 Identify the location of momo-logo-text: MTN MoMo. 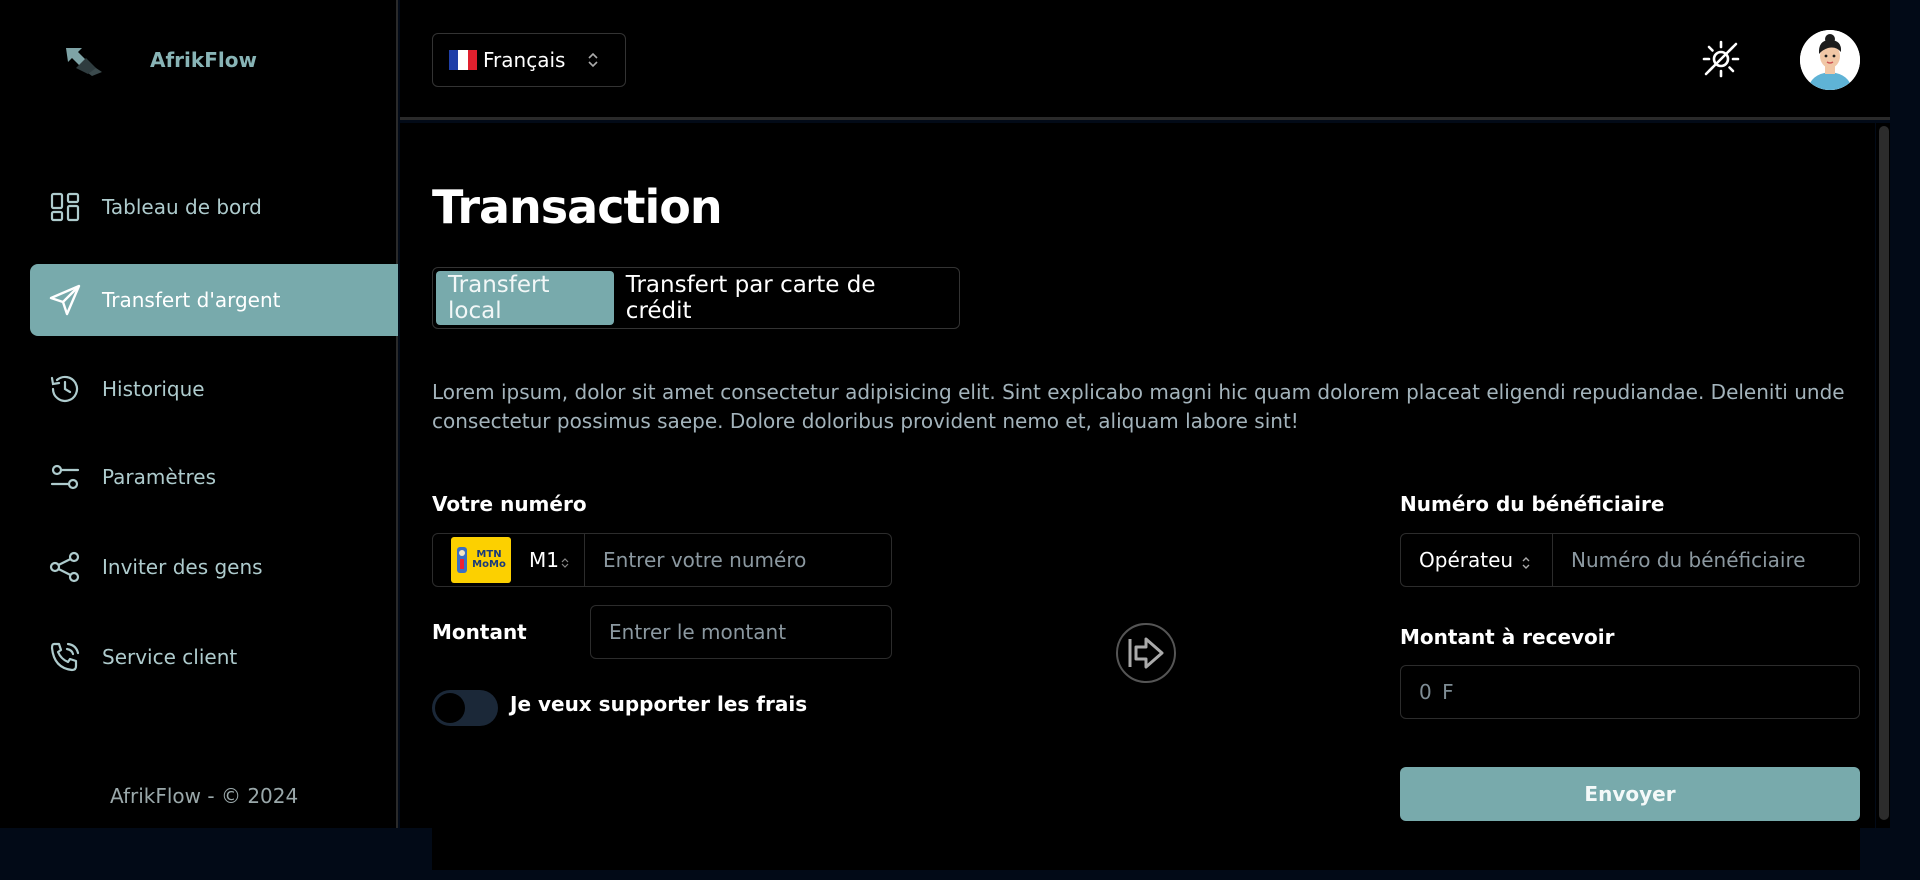
(489, 559).